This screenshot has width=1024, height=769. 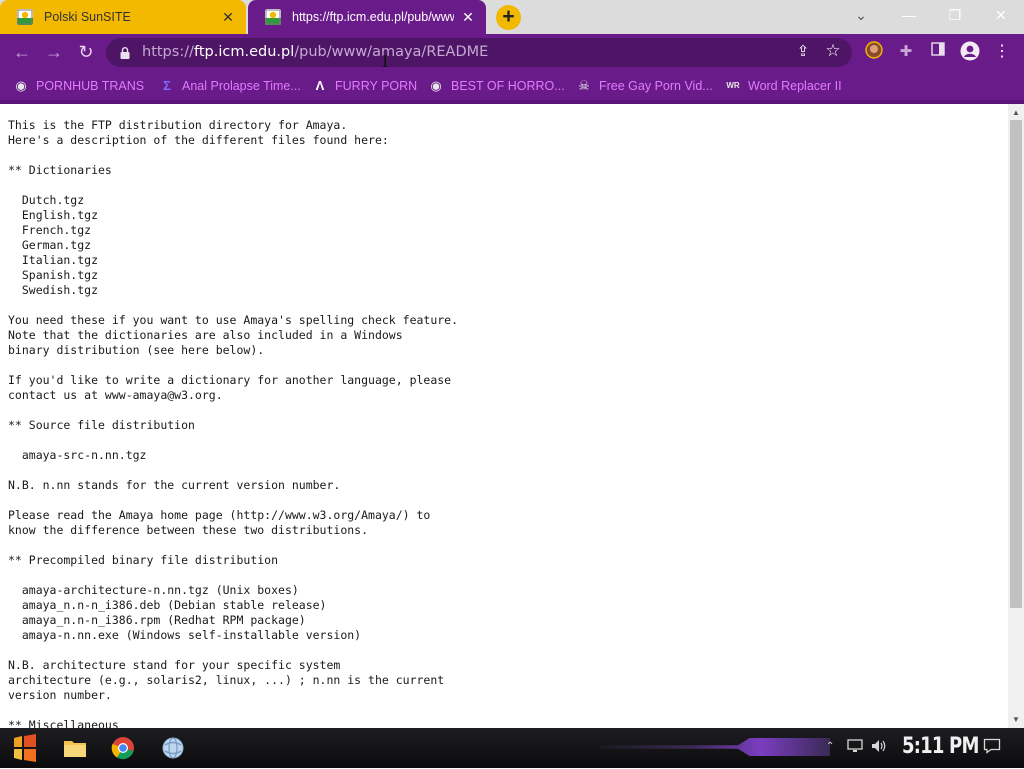 What do you see at coordinates (733, 85) in the screenshot?
I see `wr-icon: WR` at bounding box center [733, 85].